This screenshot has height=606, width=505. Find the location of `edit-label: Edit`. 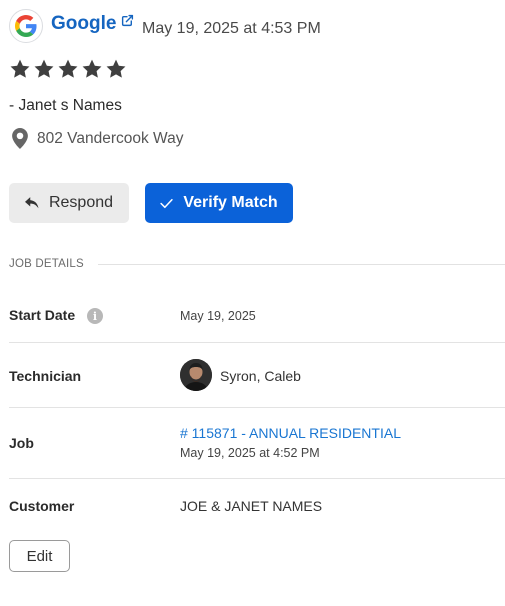

edit-label: Edit is located at coordinates (39, 556).